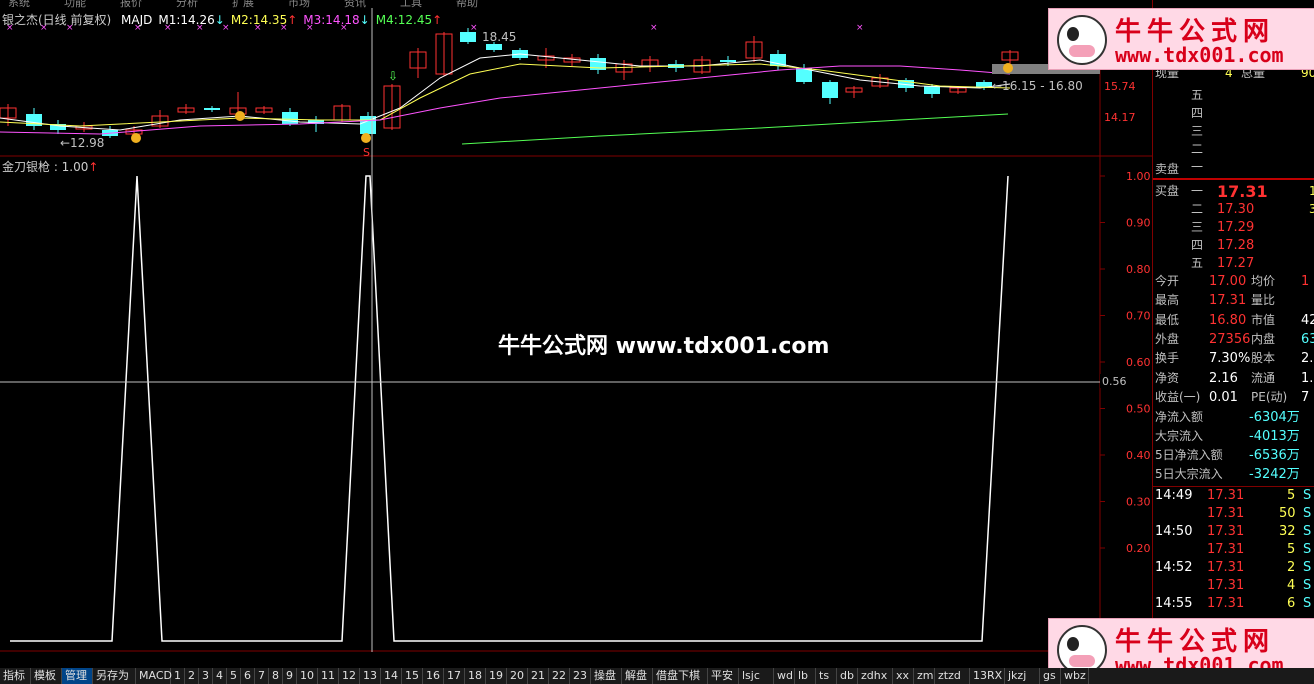 The width and height of the screenshot is (1314, 684). I want to click on high-annotation: 18.45, so click(499, 37).